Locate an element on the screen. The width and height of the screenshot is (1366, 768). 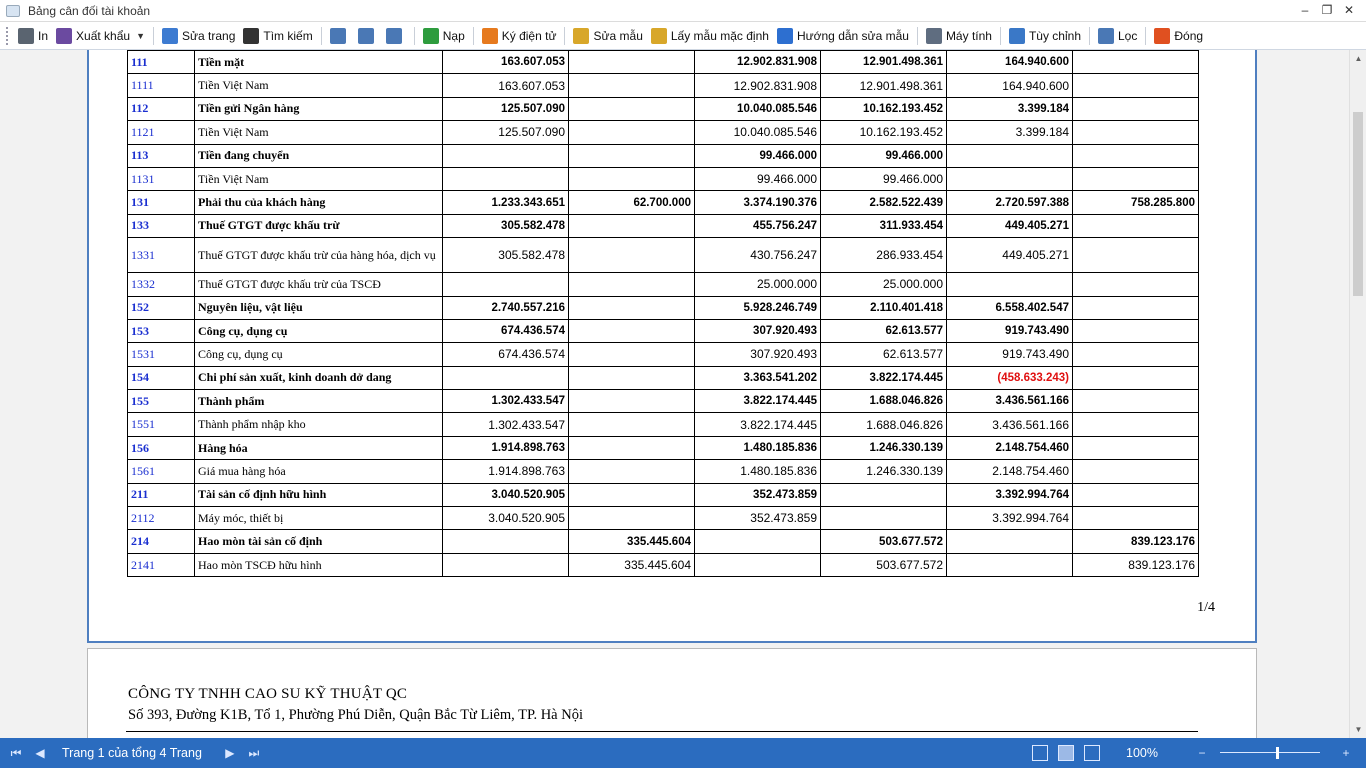
toolbar-button-calculator: Máy tính is located at coordinates (959, 36).